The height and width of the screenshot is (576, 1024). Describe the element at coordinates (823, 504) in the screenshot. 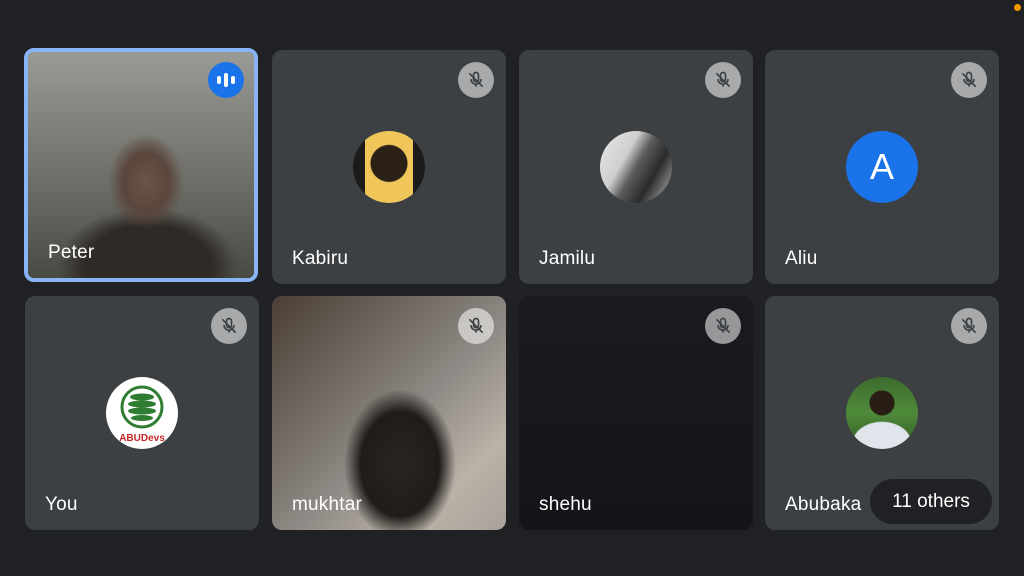

I see `participant-name: Abubaka` at that location.